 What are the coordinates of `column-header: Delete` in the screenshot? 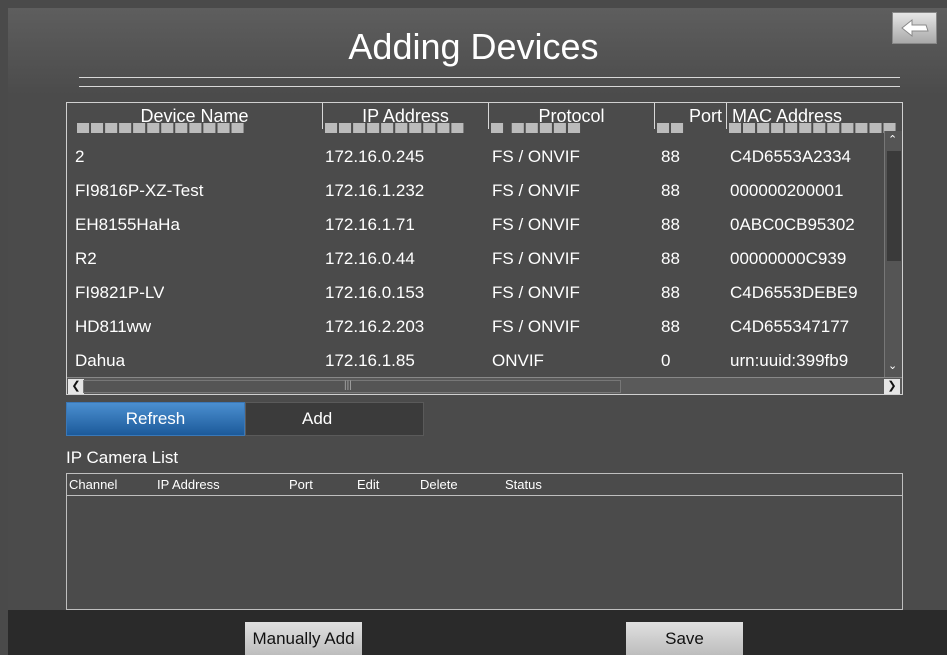 It's located at (439, 484).